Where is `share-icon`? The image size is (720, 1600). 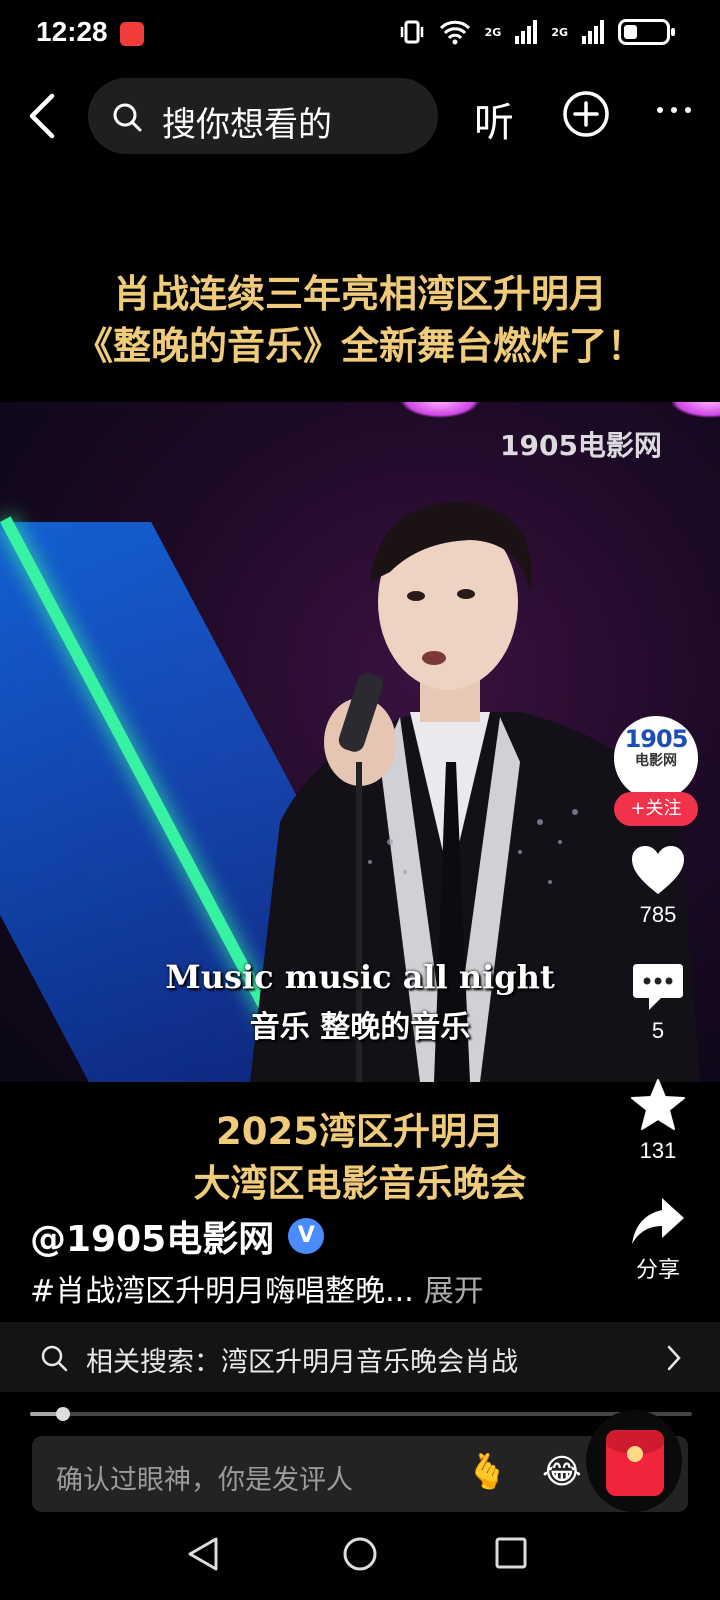 share-icon is located at coordinates (658, 1221).